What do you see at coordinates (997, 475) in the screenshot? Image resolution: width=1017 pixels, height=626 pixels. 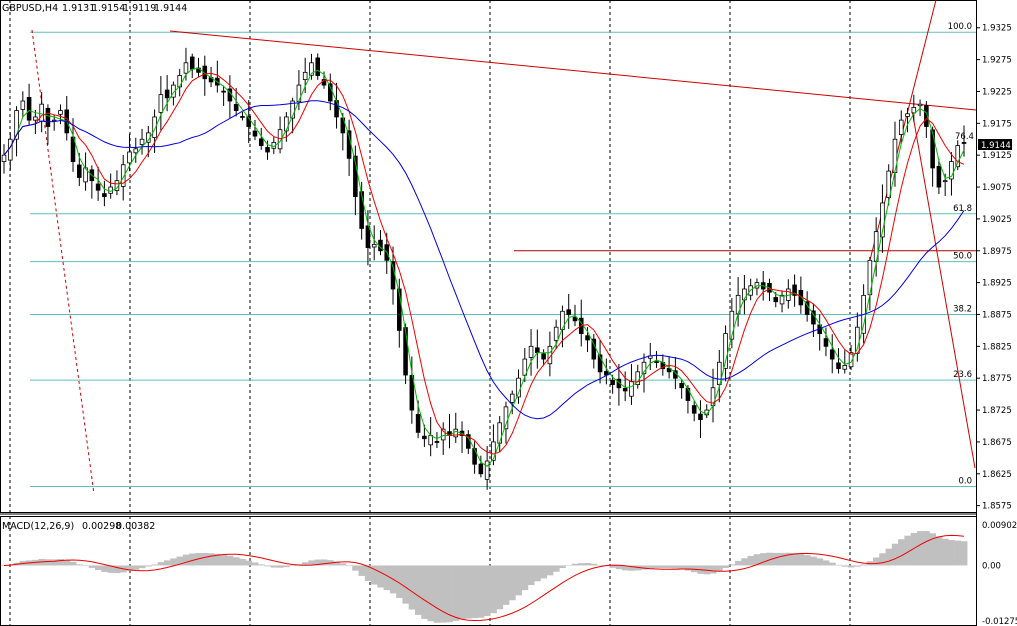 I see `price-tick-label: 1.8625` at bounding box center [997, 475].